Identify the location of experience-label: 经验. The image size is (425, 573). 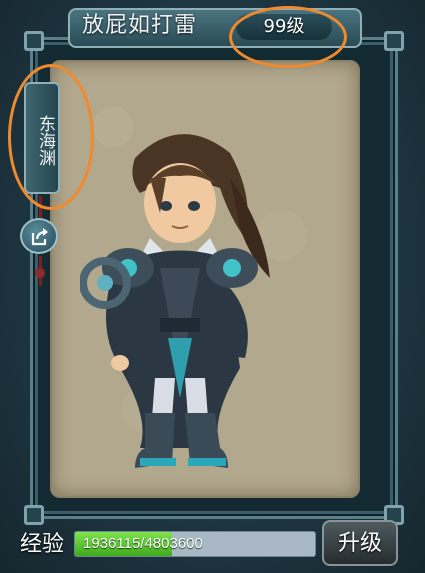
(42, 544).